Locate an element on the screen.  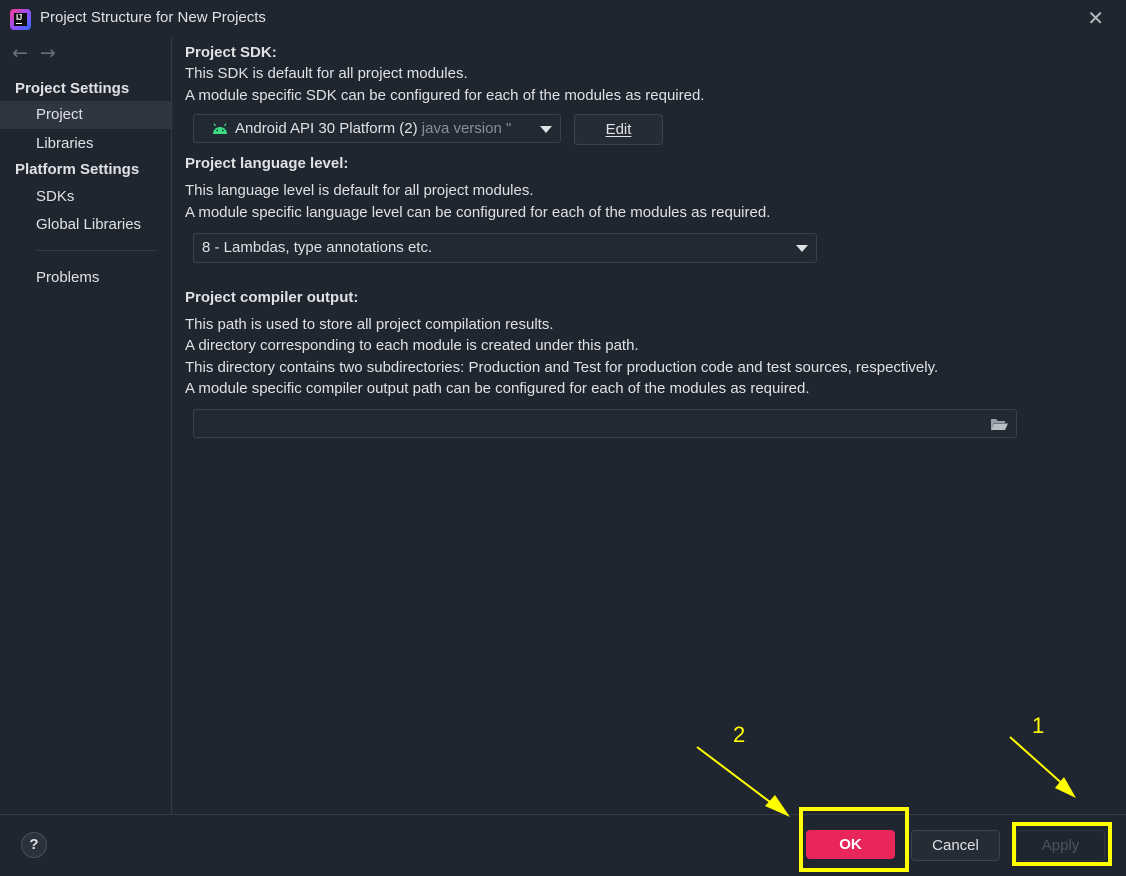
sdk-selected-name: Android API 30 Platform (2) is located at coordinates (326, 128).